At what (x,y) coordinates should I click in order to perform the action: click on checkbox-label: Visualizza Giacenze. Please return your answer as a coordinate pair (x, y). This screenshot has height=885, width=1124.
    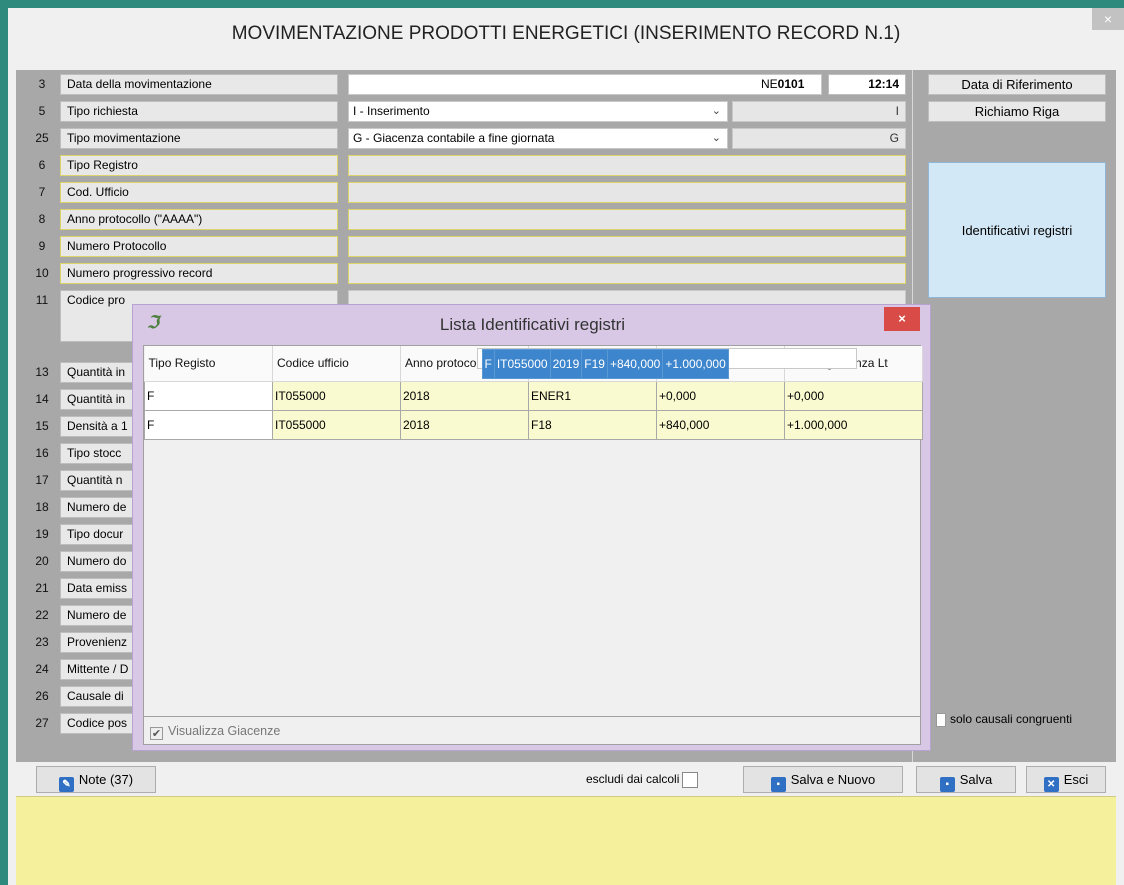
    Looking at the image, I should click on (224, 731).